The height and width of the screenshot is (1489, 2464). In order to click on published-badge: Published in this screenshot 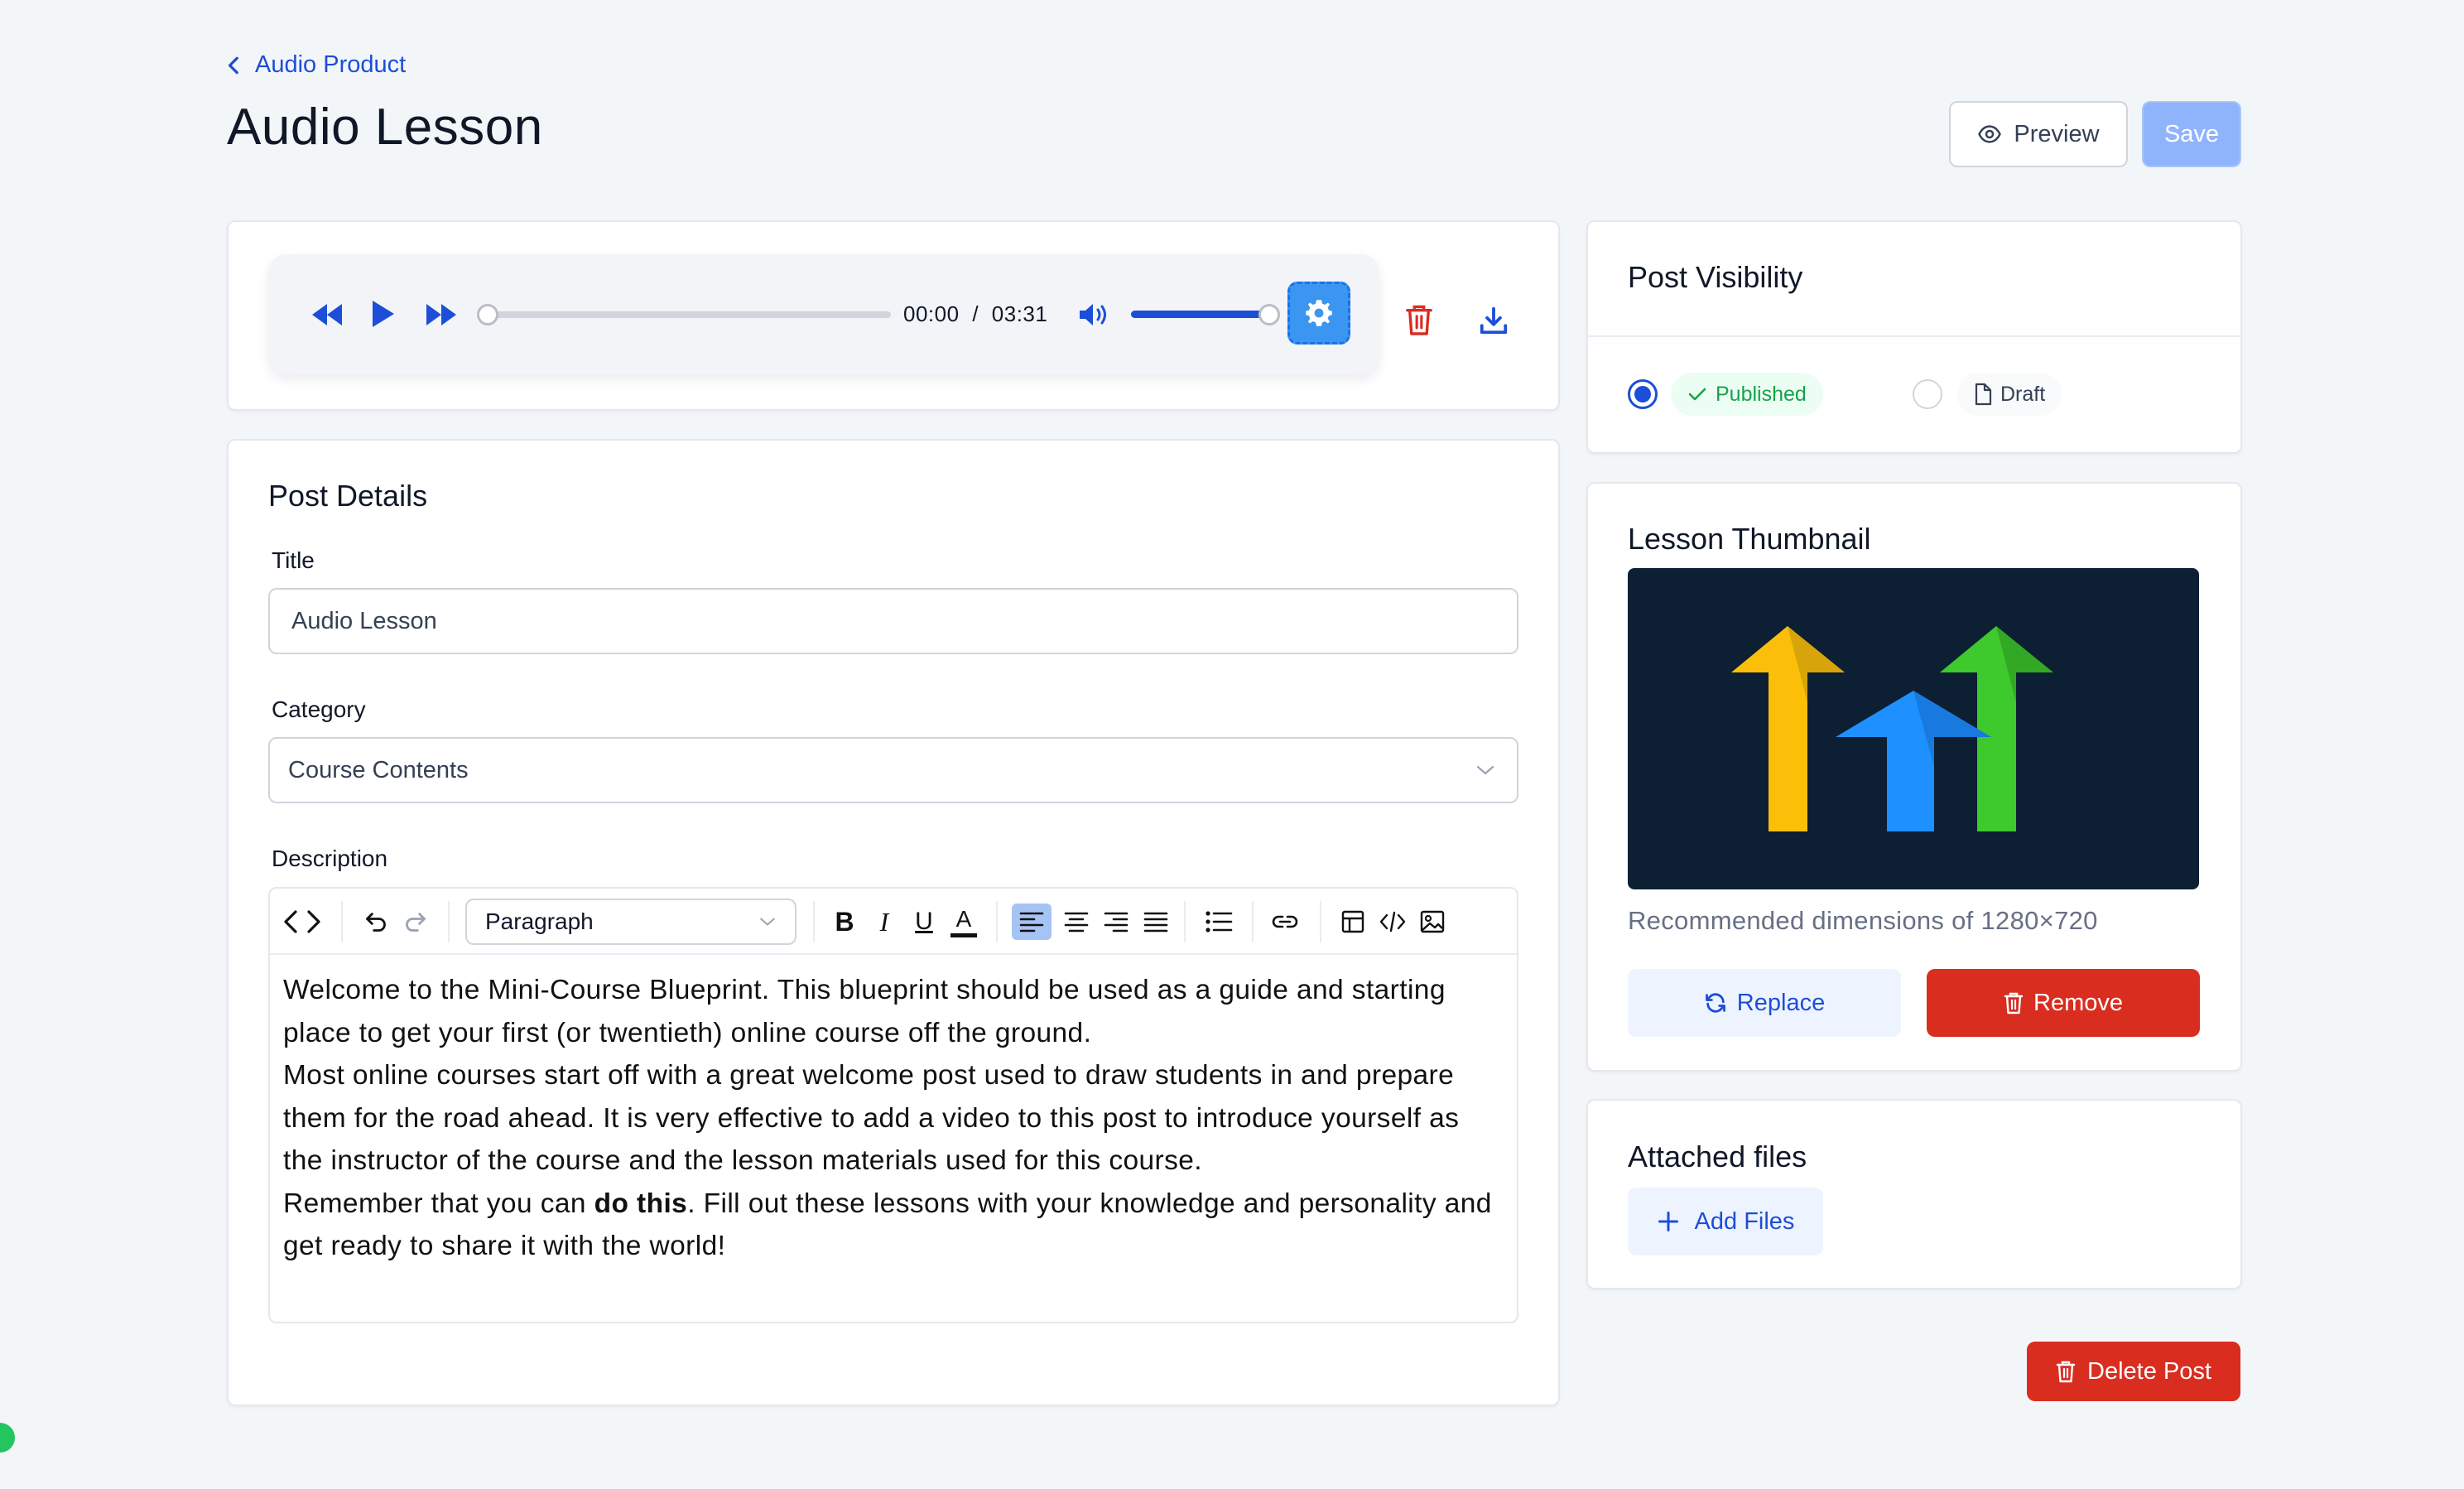, I will do `click(1747, 394)`.